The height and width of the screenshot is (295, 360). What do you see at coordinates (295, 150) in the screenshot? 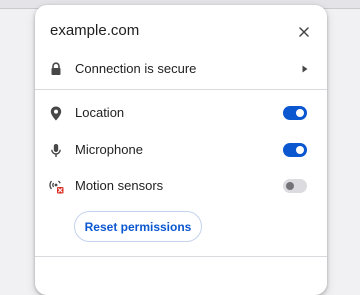
I see `microphone-toggle` at bounding box center [295, 150].